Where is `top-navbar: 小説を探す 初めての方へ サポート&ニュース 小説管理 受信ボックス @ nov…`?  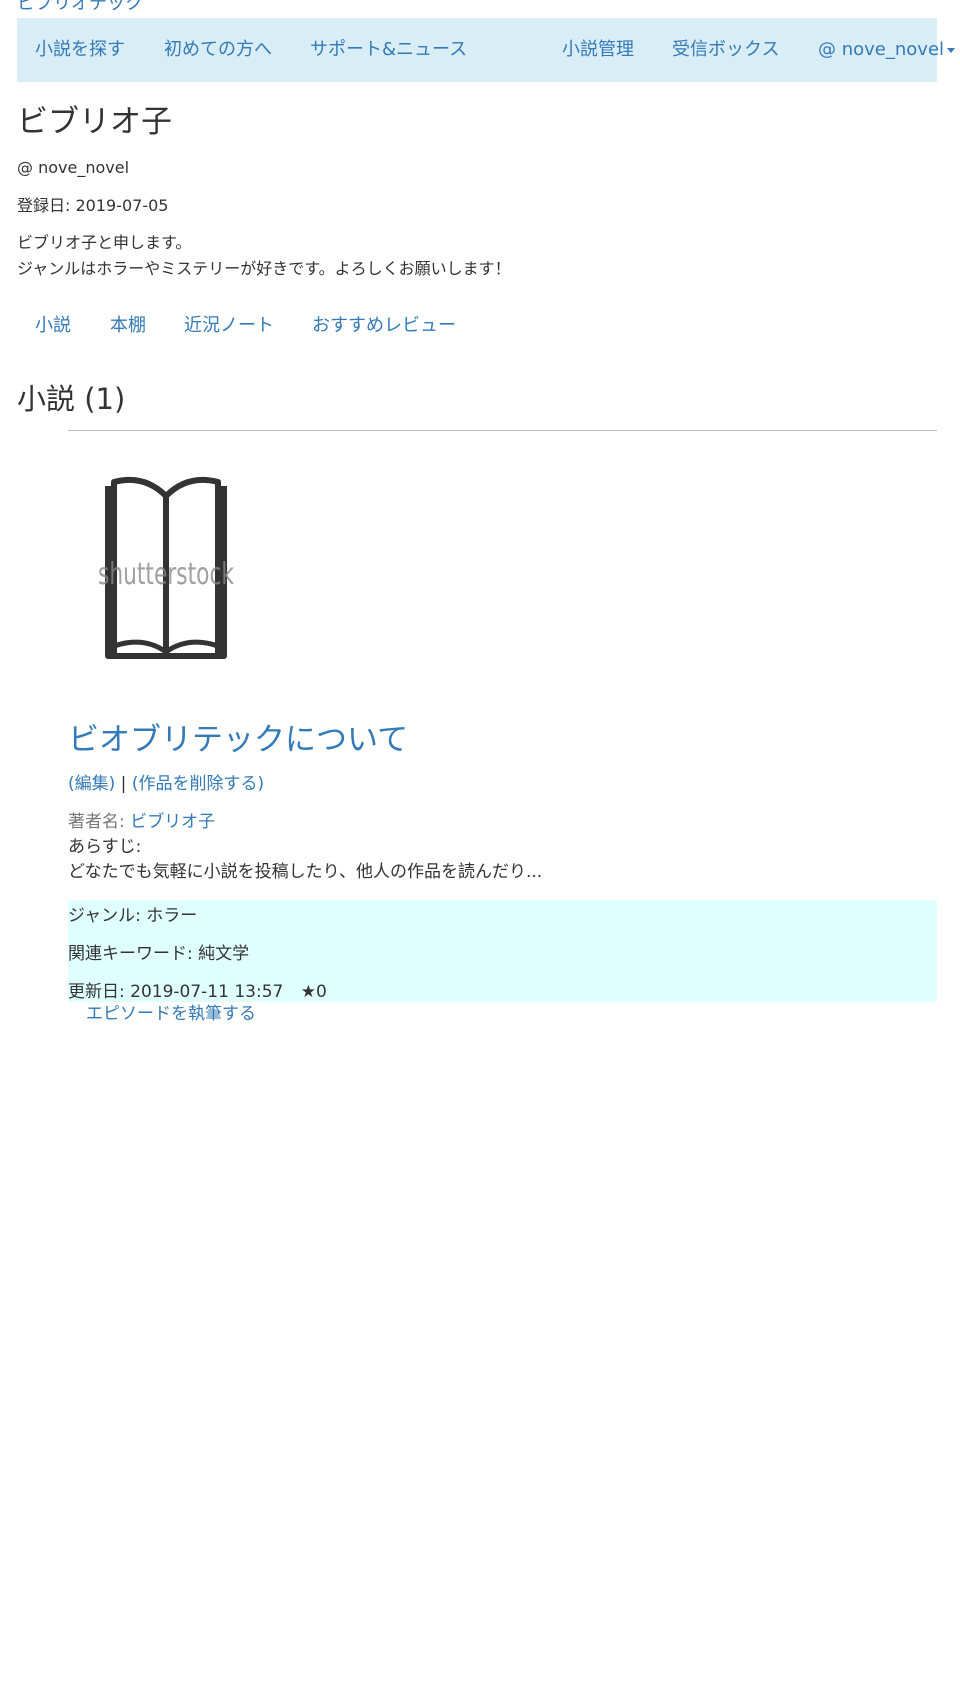
top-navbar: 小説を探す 初めての方へ サポート&ニュース 小説管理 受信ボックス @ nov… is located at coordinates (486, 50).